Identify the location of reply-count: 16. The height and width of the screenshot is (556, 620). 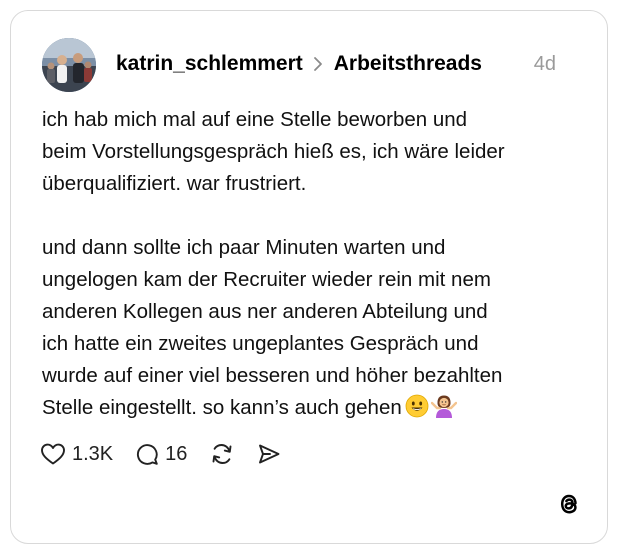
(176, 453).